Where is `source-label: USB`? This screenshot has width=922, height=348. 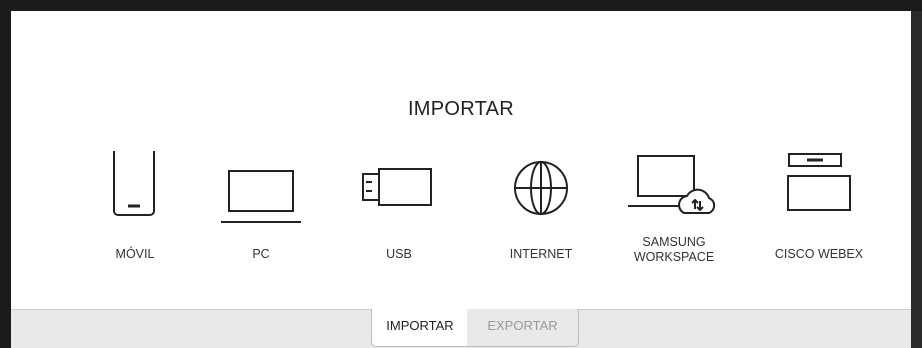
source-label: USB is located at coordinates (399, 254).